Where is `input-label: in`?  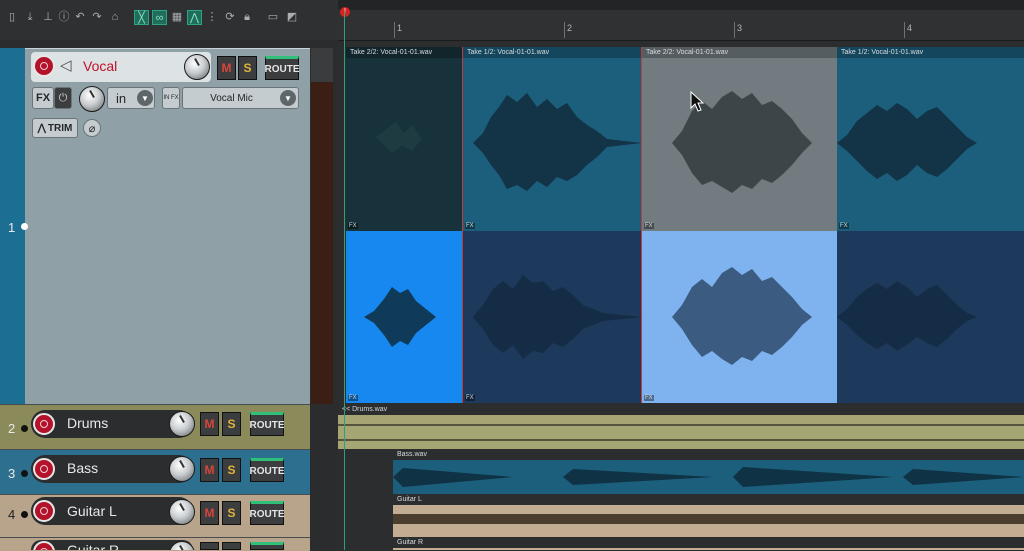 input-label: in is located at coordinates (121, 98).